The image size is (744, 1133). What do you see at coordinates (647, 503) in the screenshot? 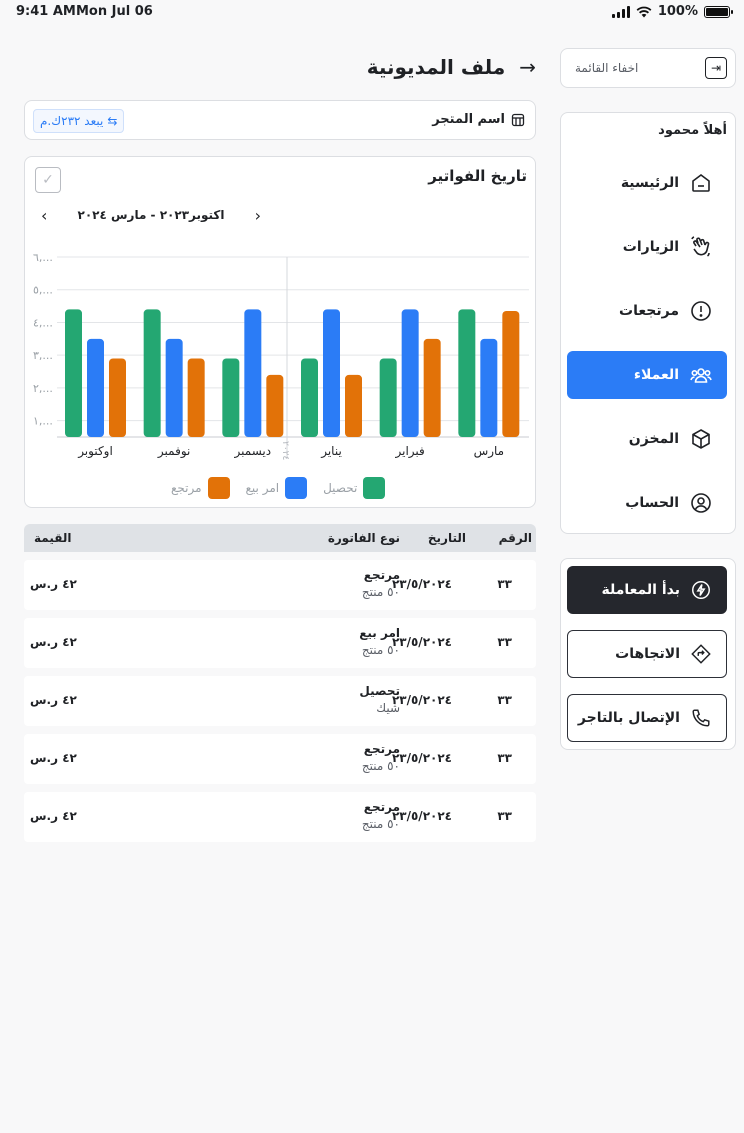
I see `sidebar-item-account: الحساب` at bounding box center [647, 503].